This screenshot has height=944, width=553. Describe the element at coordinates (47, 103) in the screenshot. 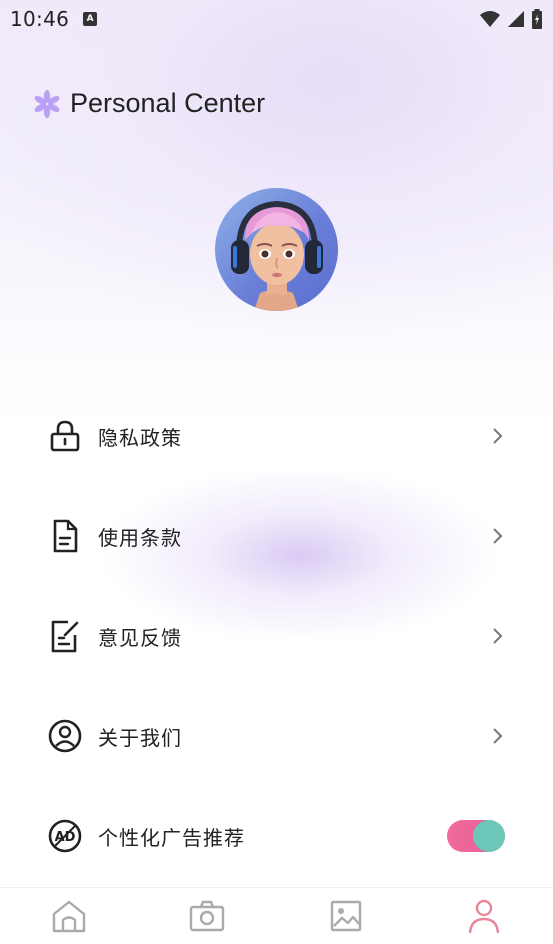

I see `asterisk-icon` at that location.